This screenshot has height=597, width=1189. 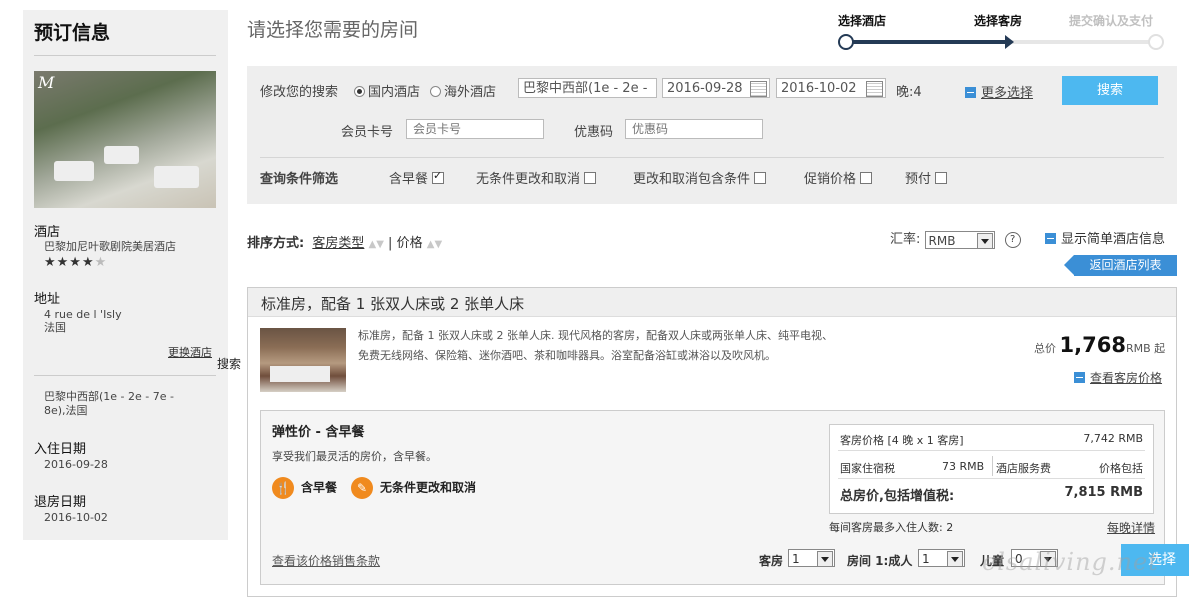 I want to click on rooms-select: 1, so click(x=811, y=558).